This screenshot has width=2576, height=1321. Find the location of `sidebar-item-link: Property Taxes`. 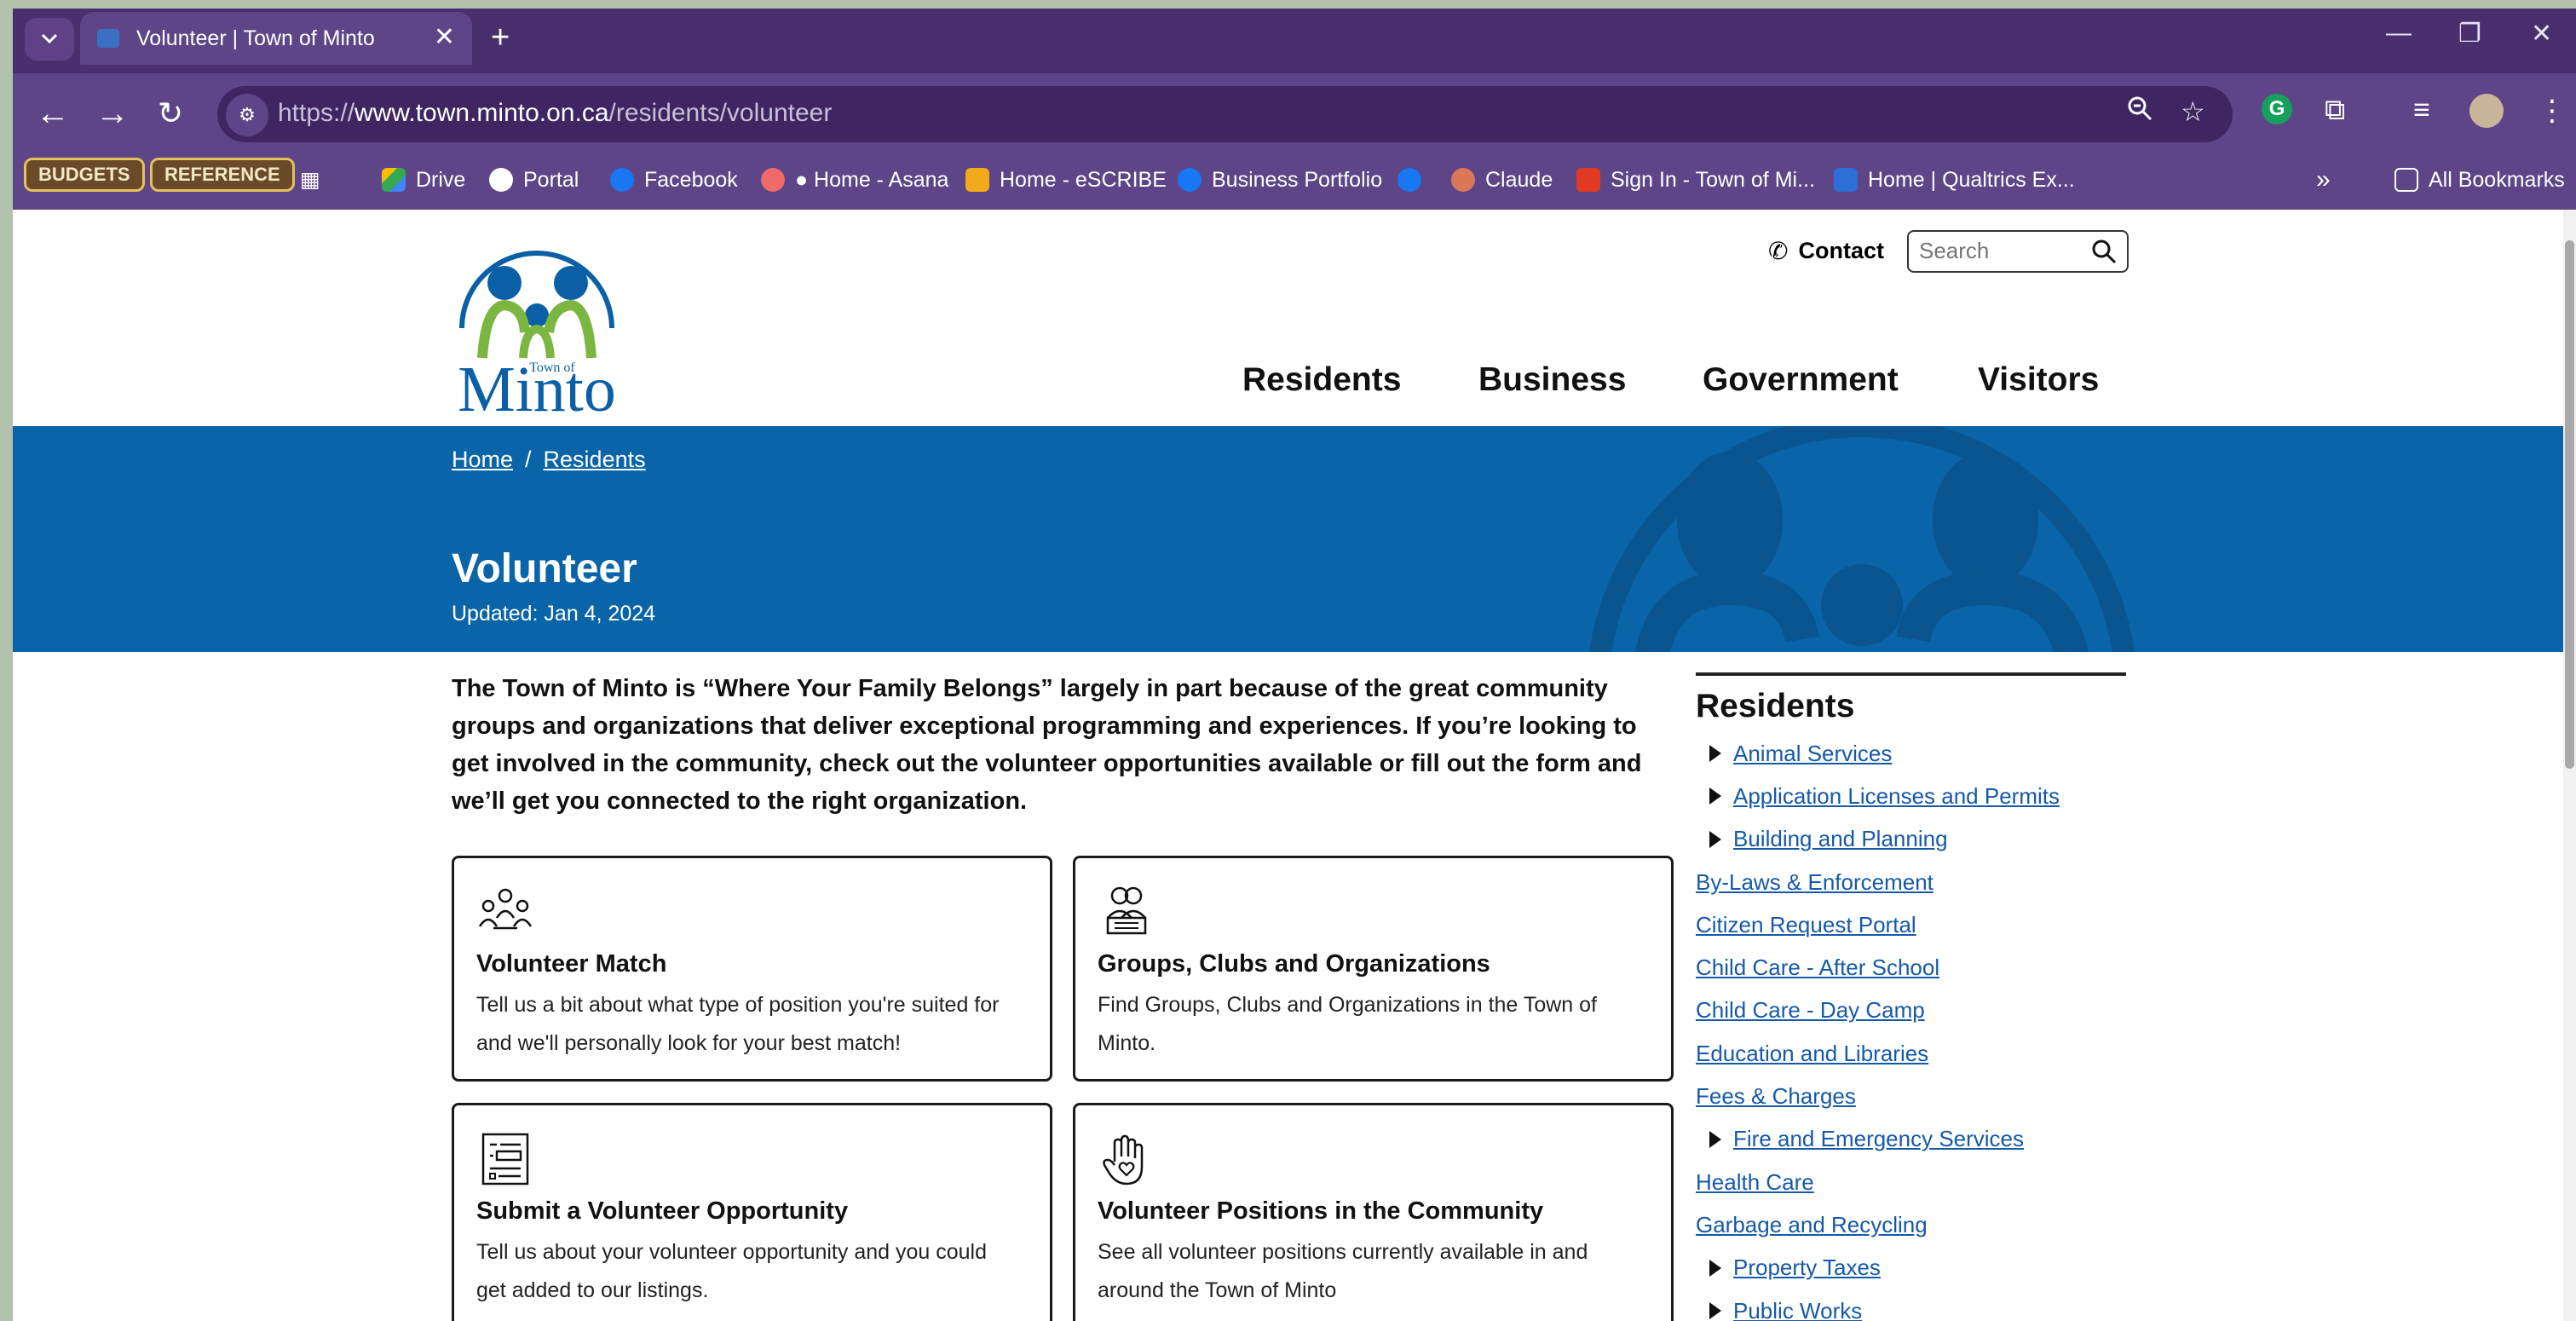

sidebar-item-link: Property Taxes is located at coordinates (1807, 1268).